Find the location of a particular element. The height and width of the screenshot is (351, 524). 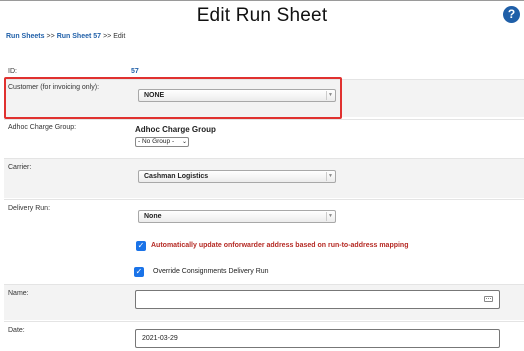

adhoc-row: Adhoc Charge Group: is located at coordinates (264, 138).